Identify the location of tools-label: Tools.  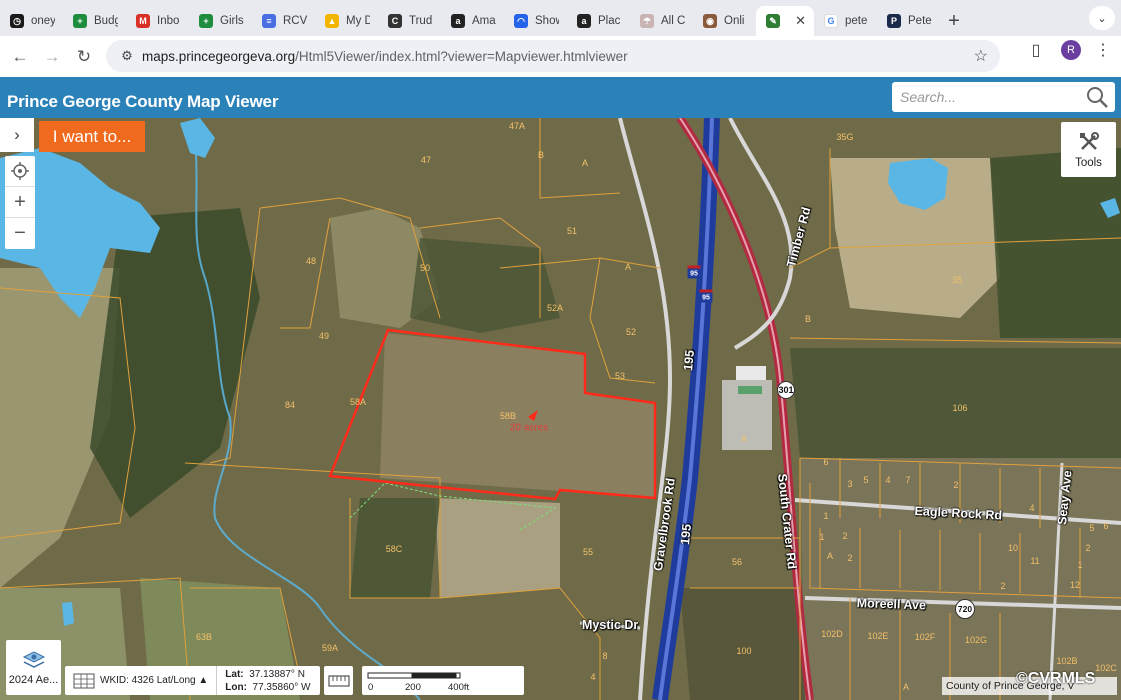
(1088, 162).